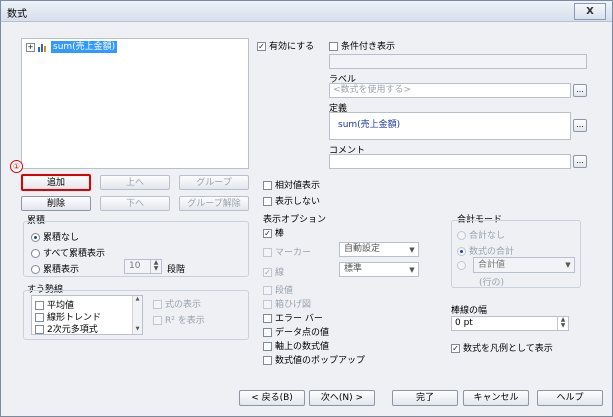 The height and width of the screenshot is (417, 613). What do you see at coordinates (55, 236) in the screenshot?
I see `accumulation-option-none: 累積なし` at bounding box center [55, 236].